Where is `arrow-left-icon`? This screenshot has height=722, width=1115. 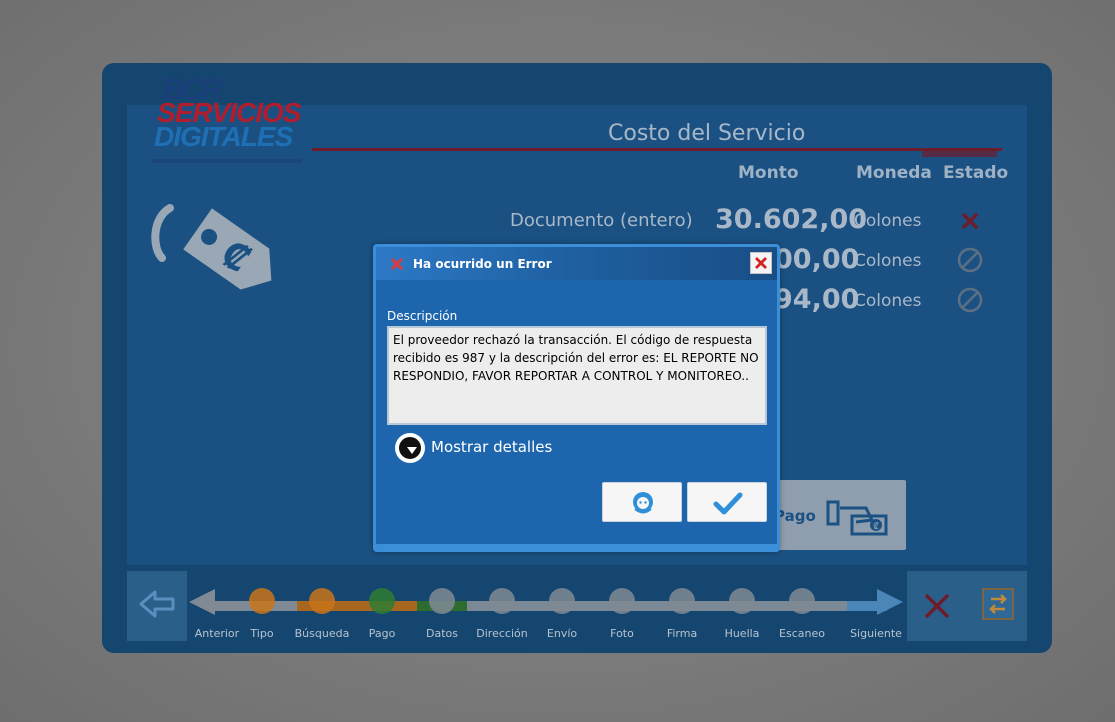
arrow-left-icon is located at coordinates (157, 604).